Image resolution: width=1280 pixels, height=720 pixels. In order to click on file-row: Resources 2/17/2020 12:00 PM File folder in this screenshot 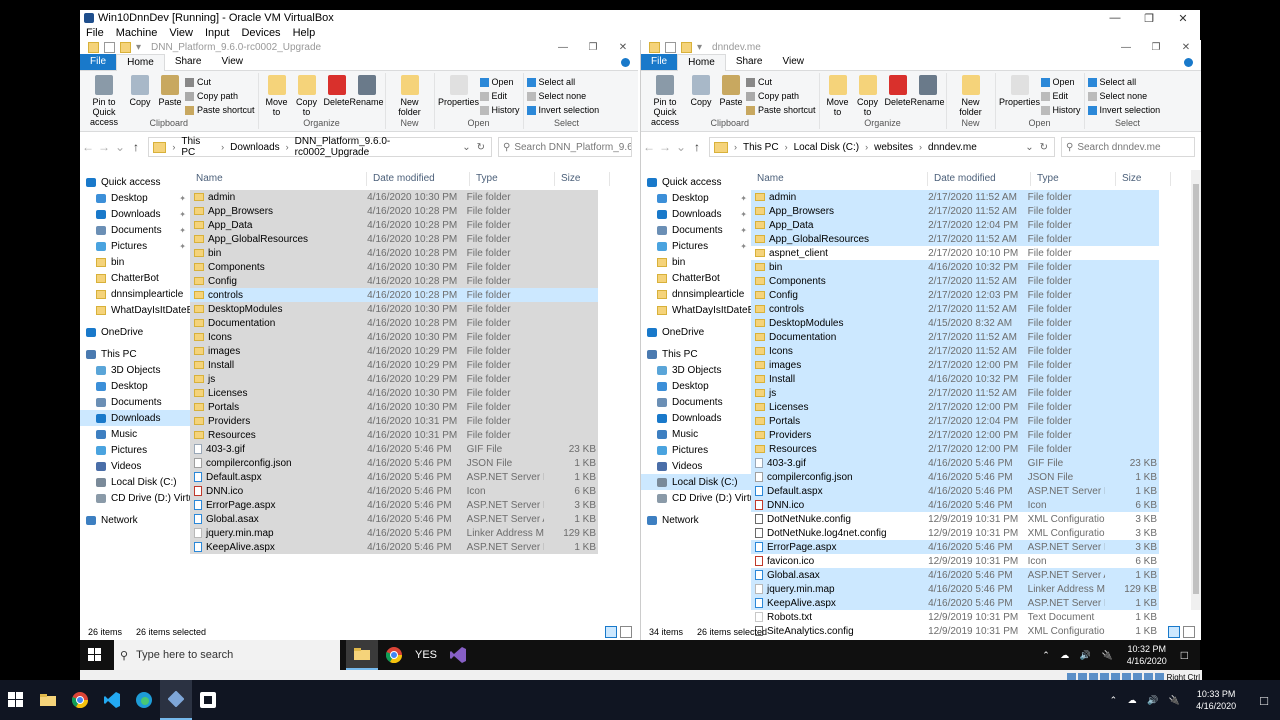, I will do `click(955, 449)`.